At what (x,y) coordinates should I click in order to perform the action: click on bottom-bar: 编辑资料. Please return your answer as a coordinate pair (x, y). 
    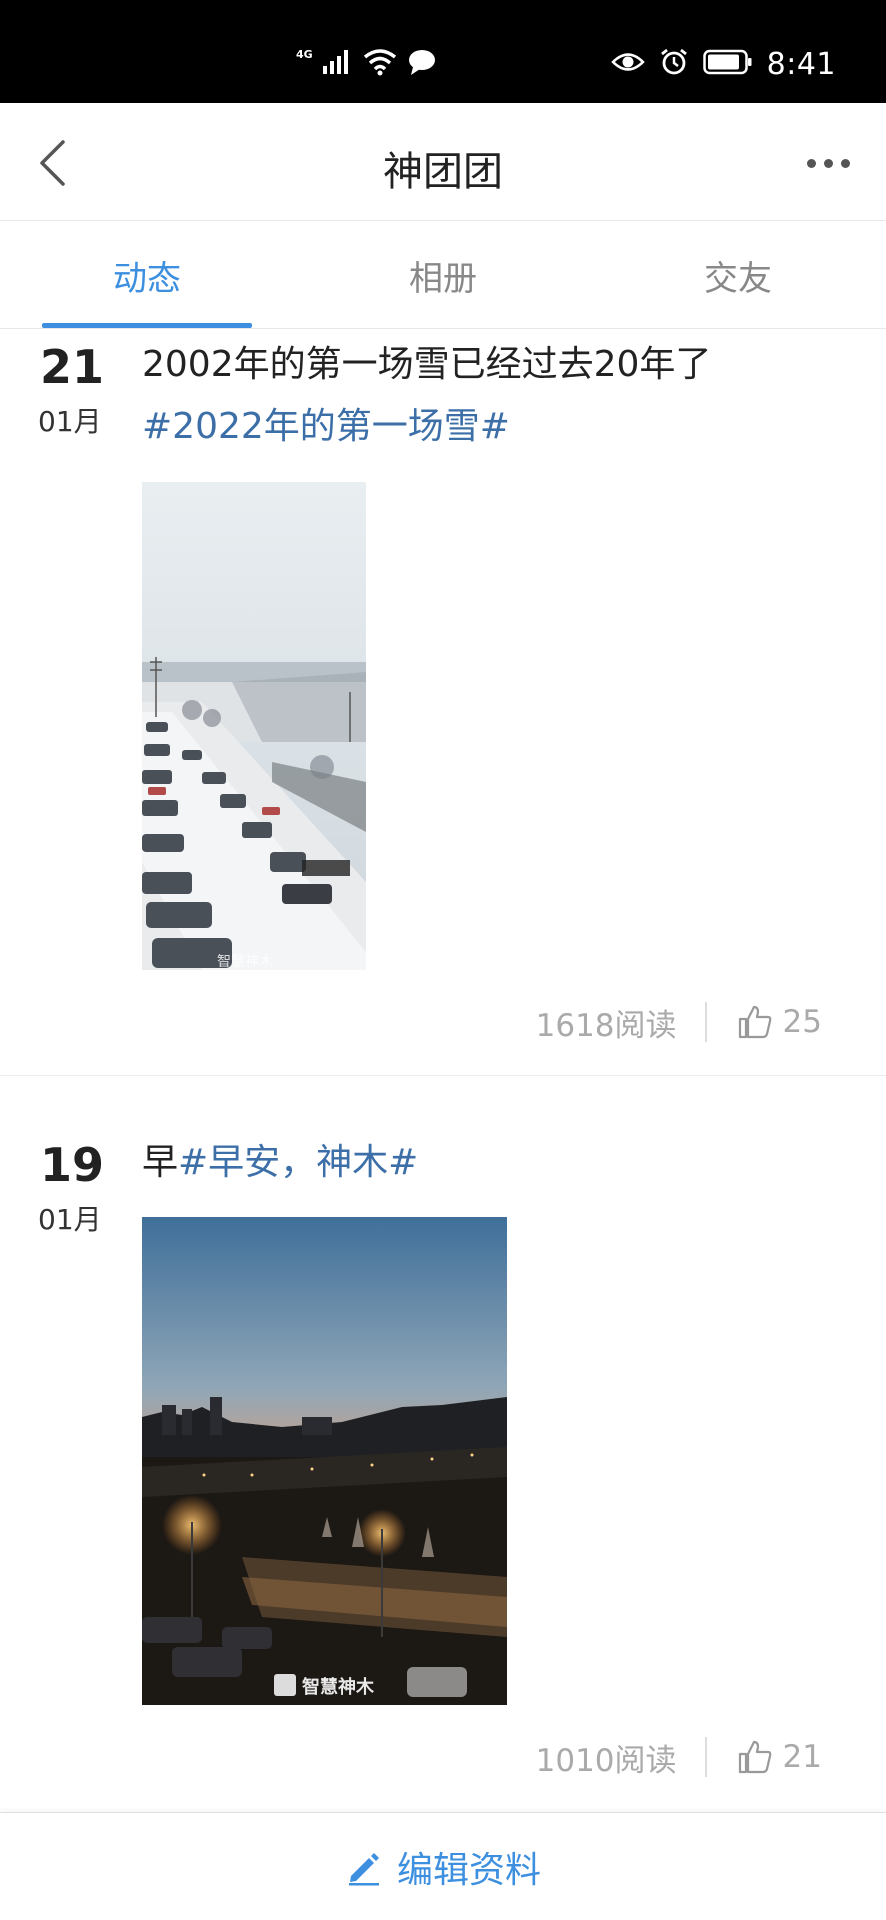
    Looking at the image, I should click on (443, 1866).